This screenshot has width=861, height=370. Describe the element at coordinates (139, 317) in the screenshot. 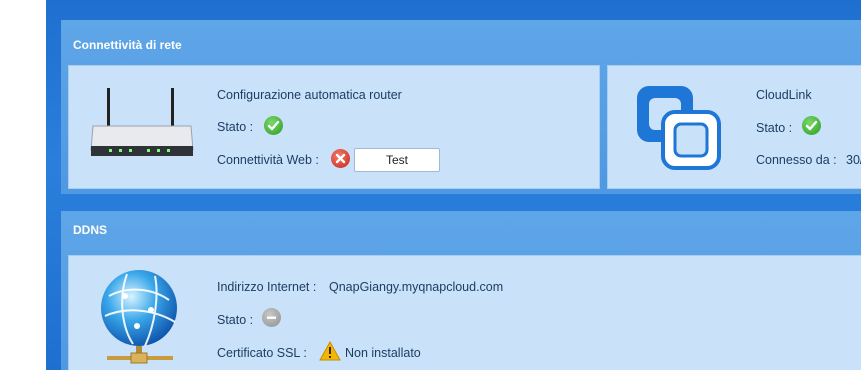

I see `globe-network-icon` at that location.